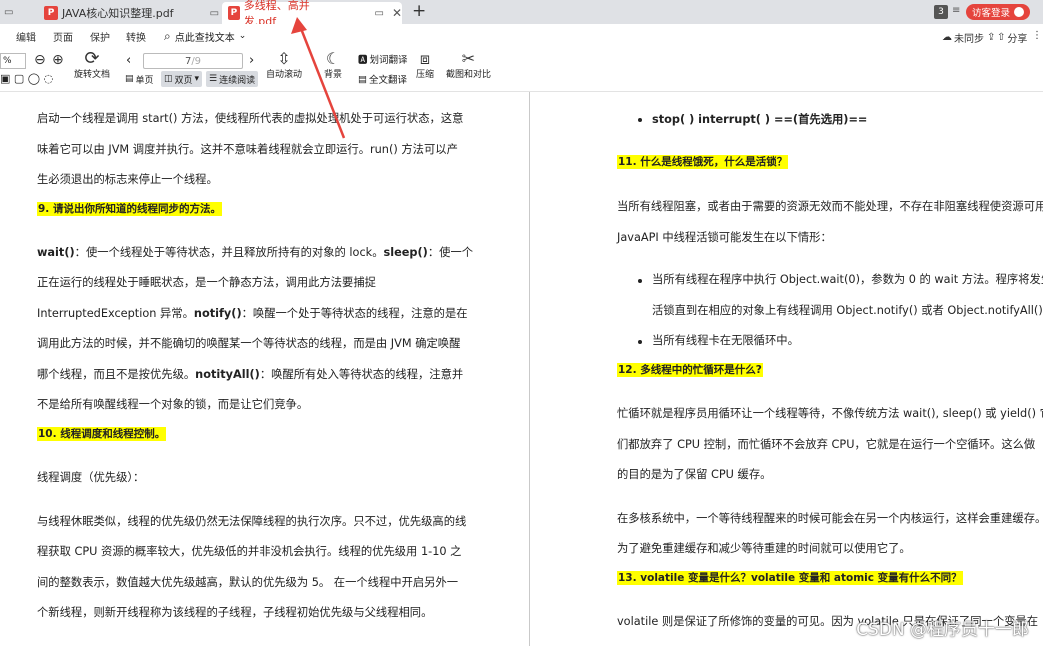 This screenshot has width=1043, height=646. What do you see at coordinates (197, 79) in the screenshot?
I see `chevron-down-icon: ▾` at bounding box center [197, 79].